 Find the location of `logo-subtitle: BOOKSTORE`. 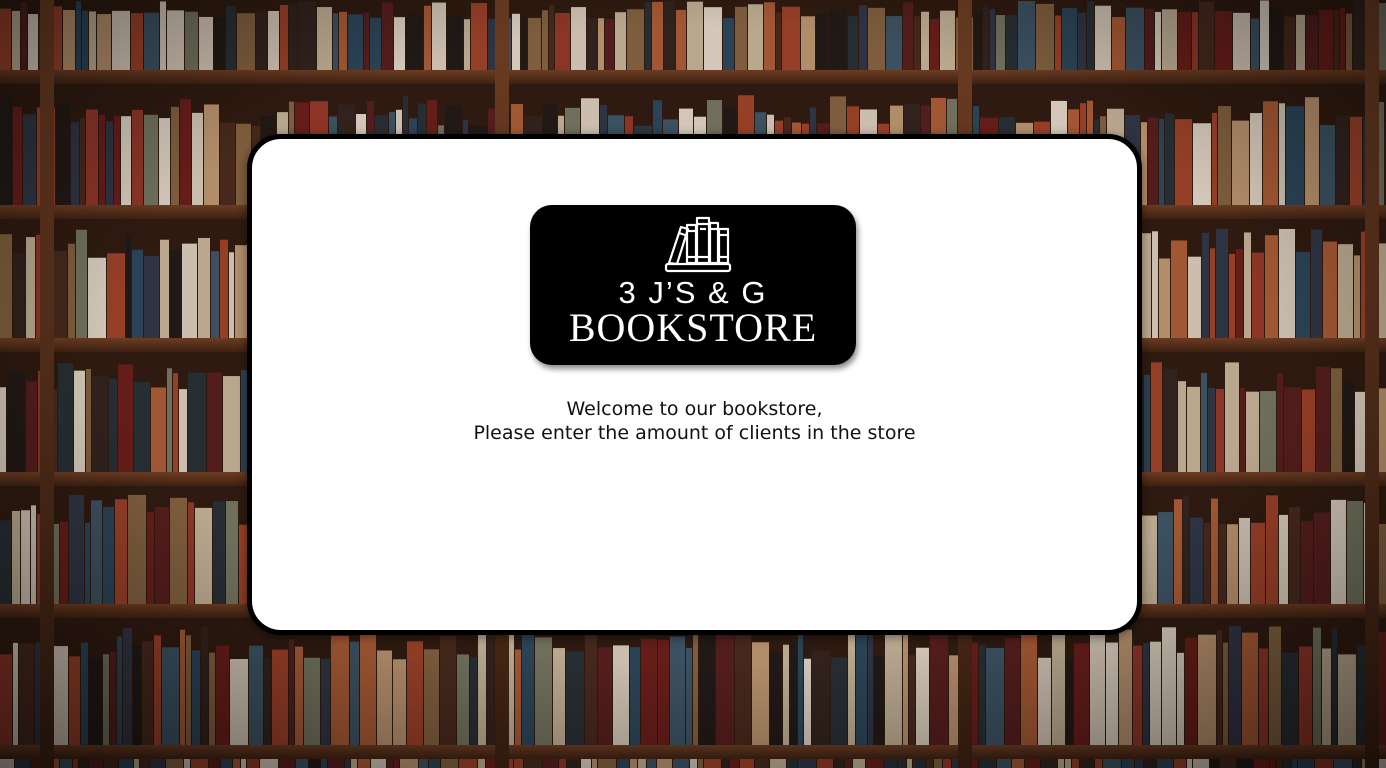

logo-subtitle: BOOKSTORE is located at coordinates (693, 327).